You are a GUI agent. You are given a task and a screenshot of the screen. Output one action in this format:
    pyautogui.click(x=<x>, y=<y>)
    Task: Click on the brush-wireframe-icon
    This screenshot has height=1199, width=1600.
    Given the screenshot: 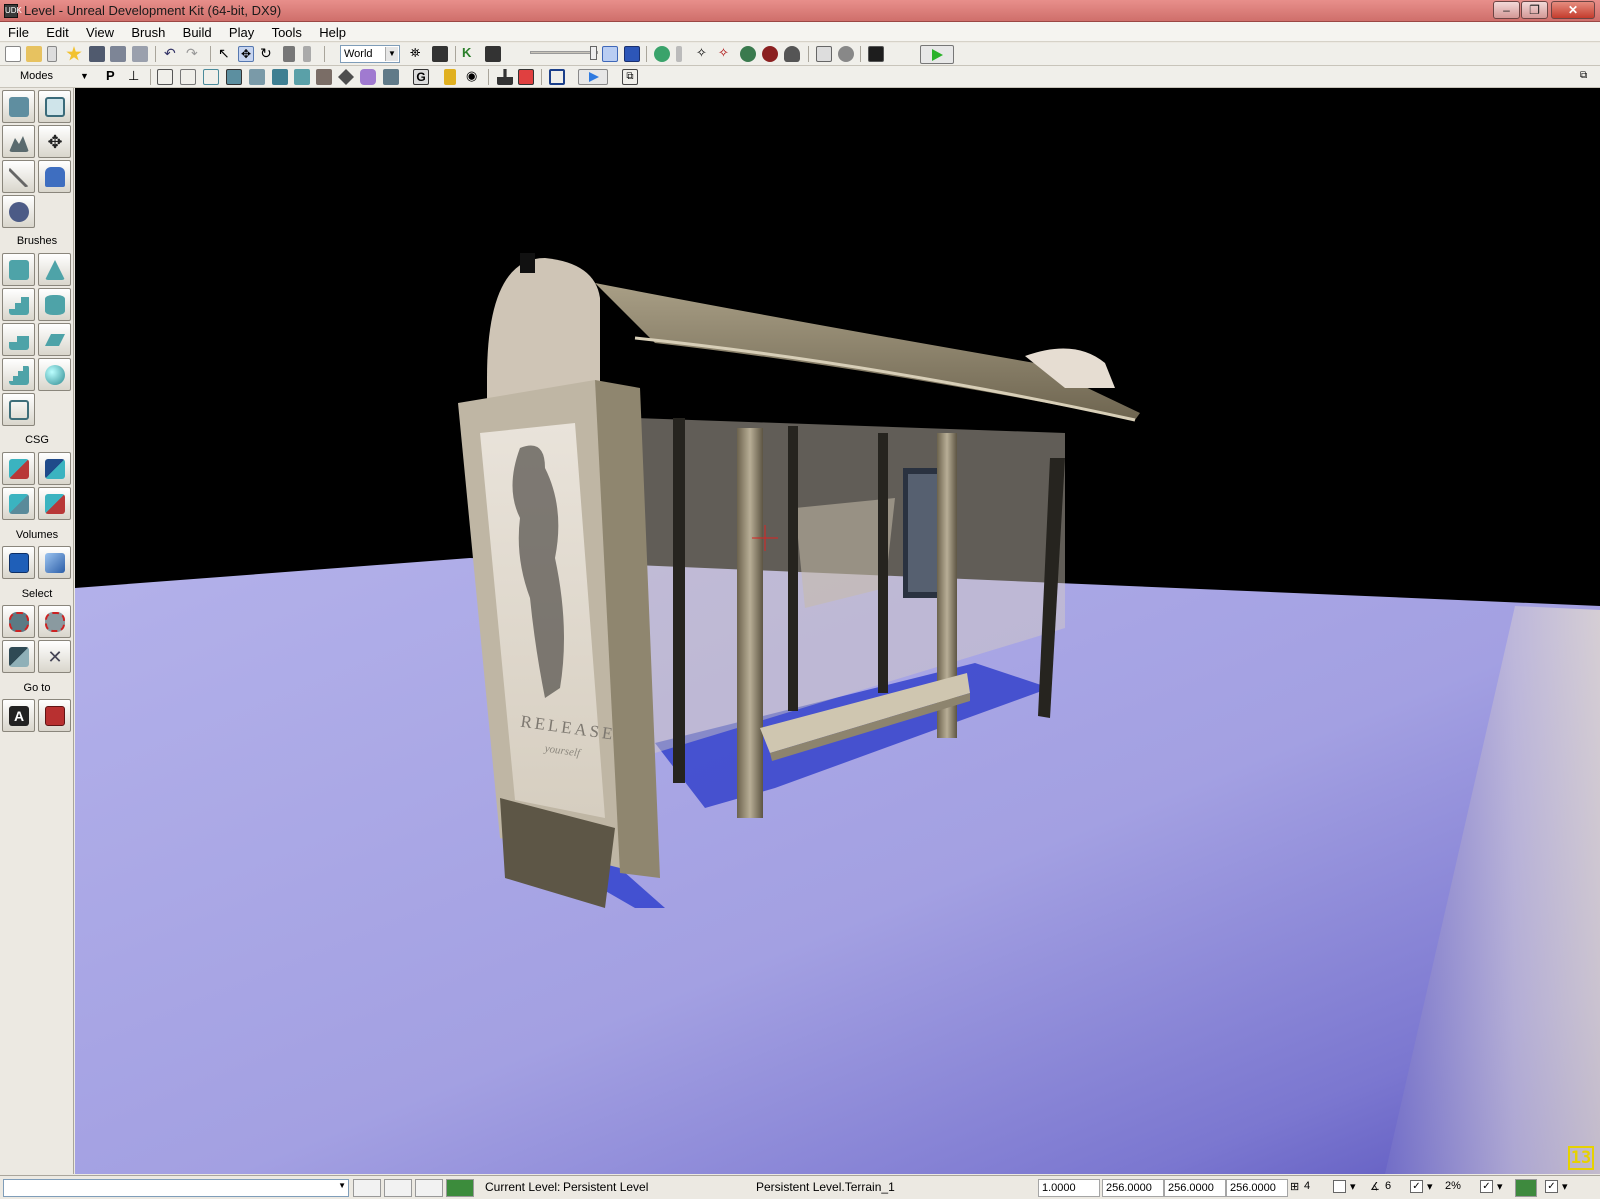 What is the action you would take?
    pyautogui.click(x=165, y=77)
    